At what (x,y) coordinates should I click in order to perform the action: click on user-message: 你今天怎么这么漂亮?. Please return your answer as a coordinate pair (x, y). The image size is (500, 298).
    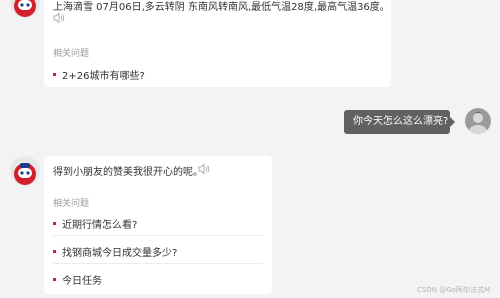
    Looking at the image, I should click on (397, 122).